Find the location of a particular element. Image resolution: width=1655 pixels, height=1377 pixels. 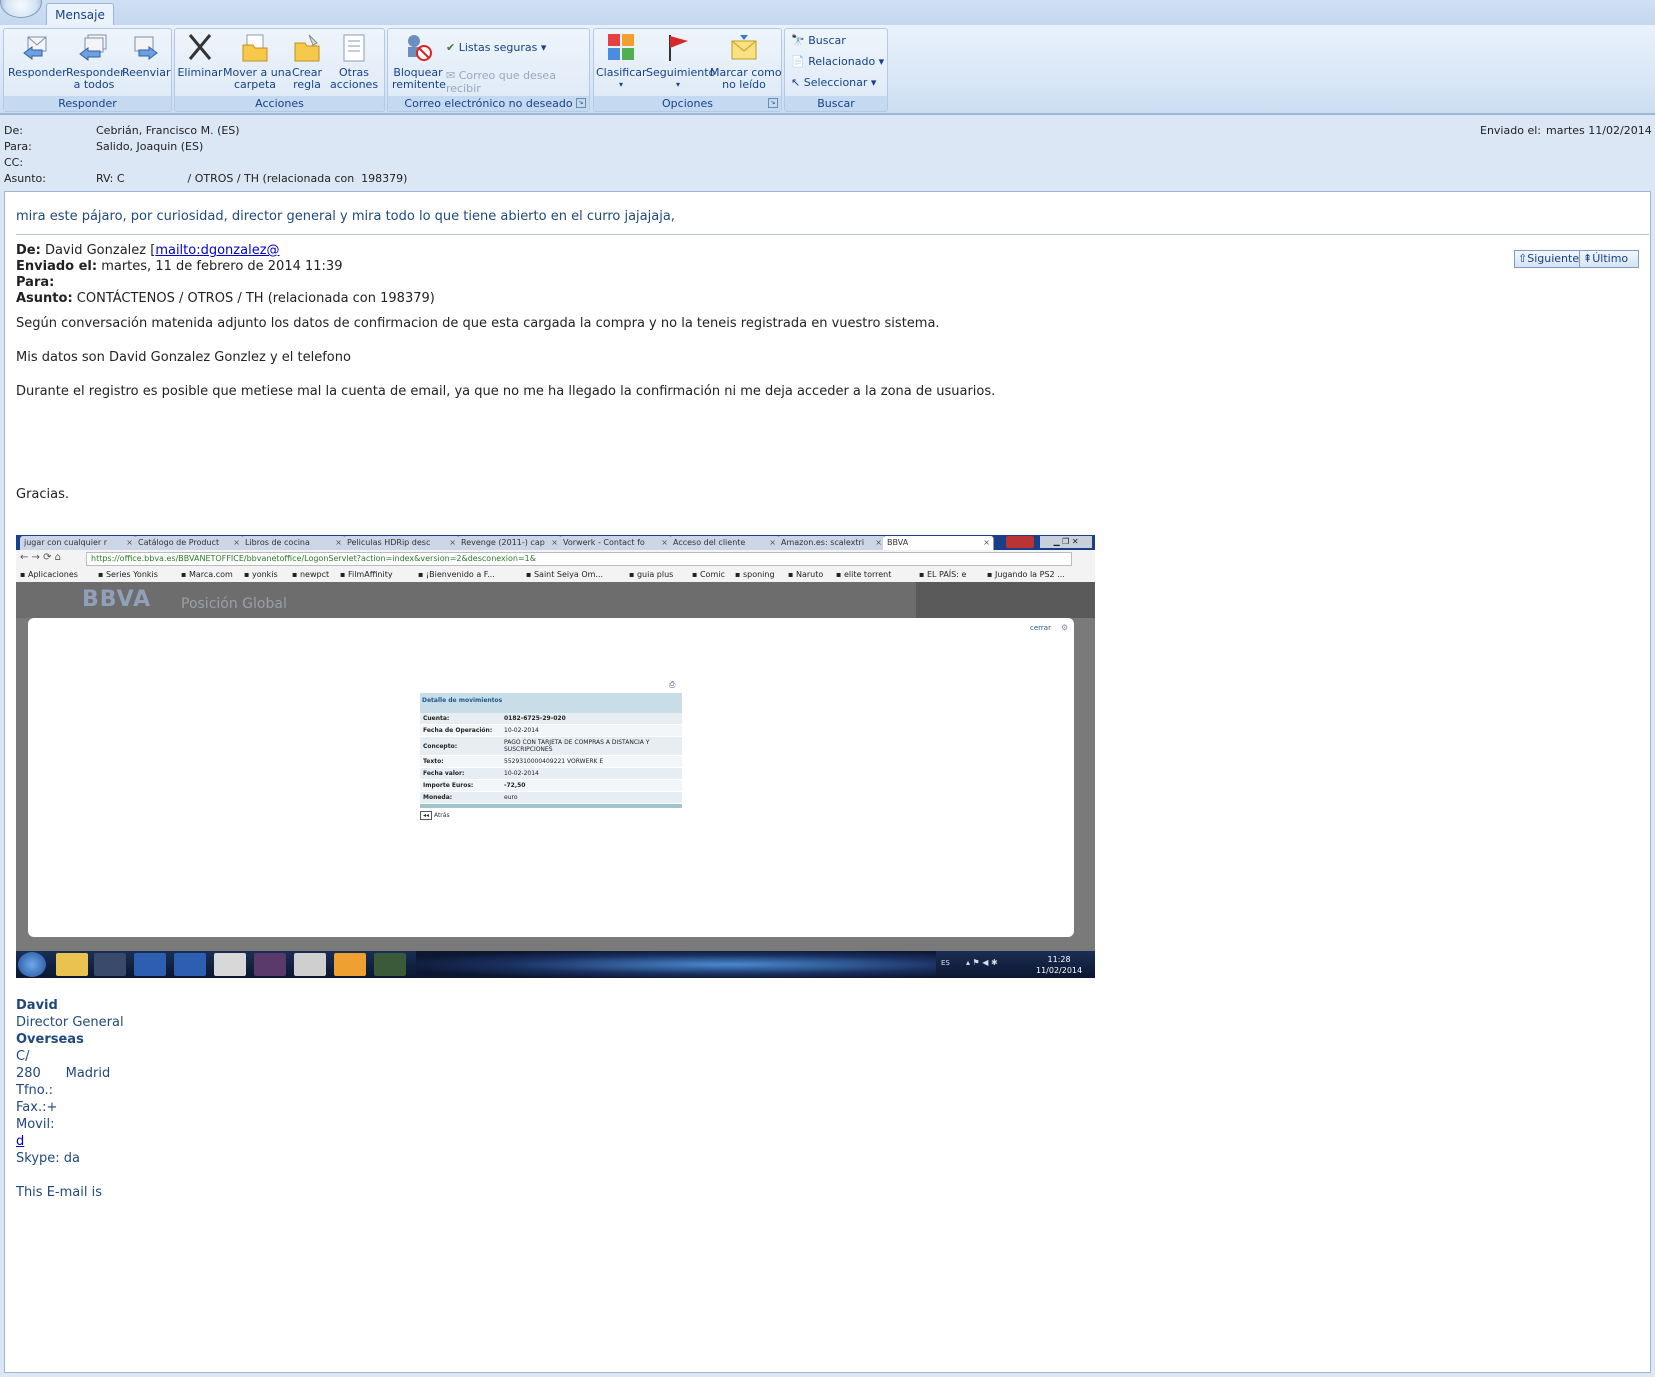

bloquear-remitente-button: Bloquear remitente is located at coordinates (419, 61).